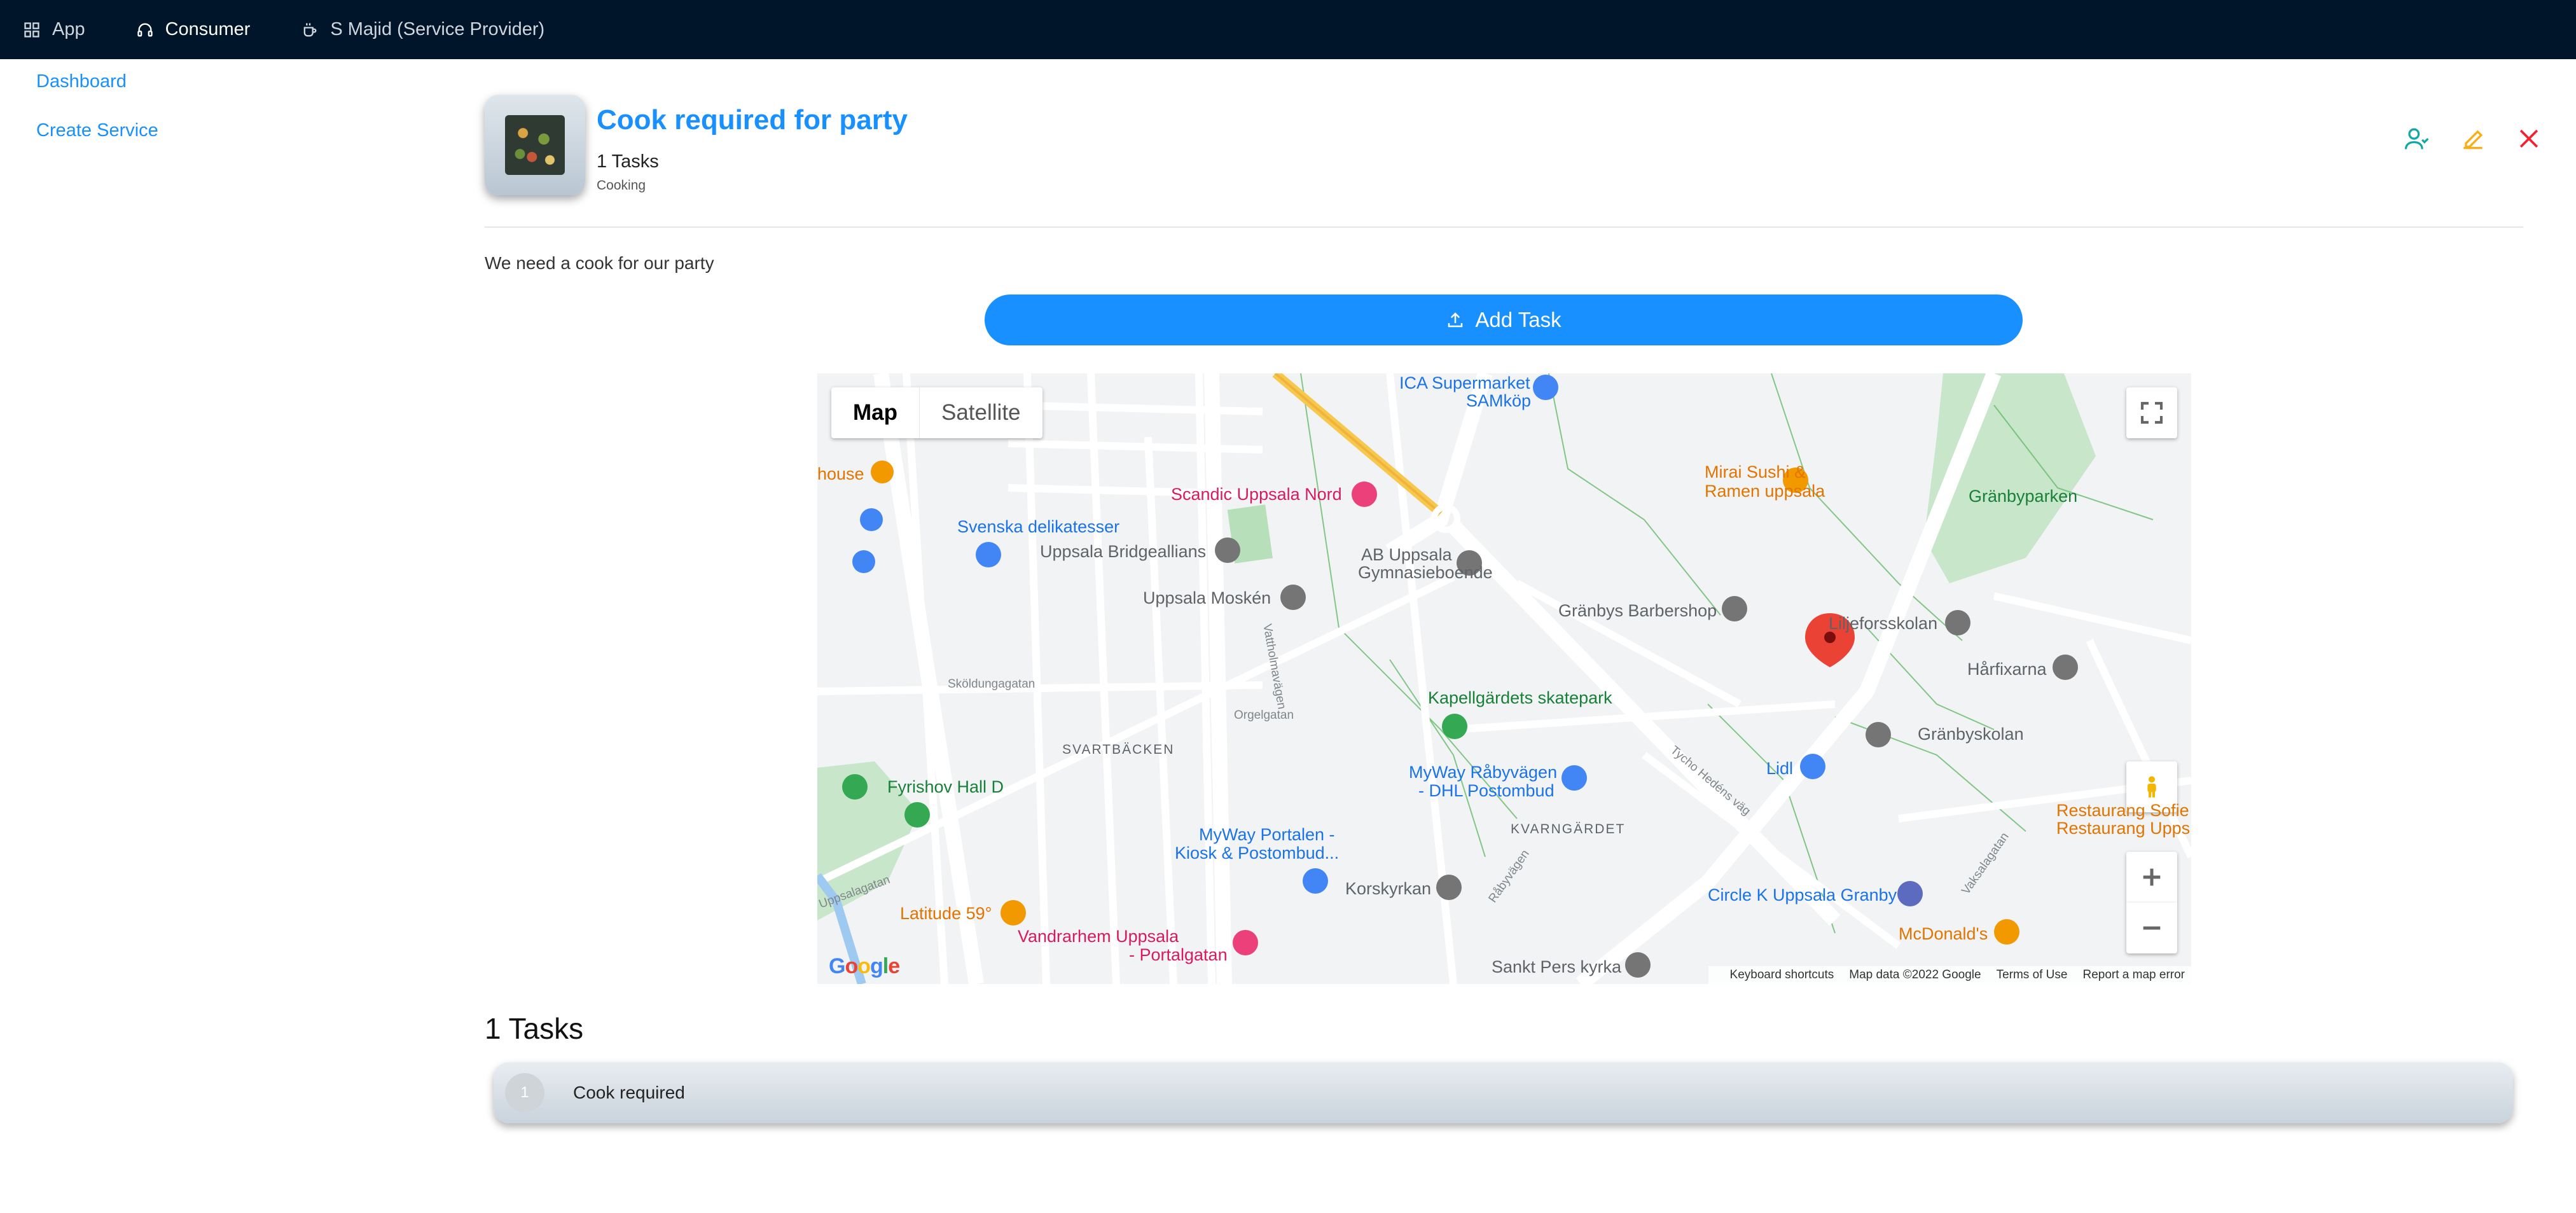 This screenshot has height=1213, width=2576. I want to click on map-label: Lidl, so click(1780, 768).